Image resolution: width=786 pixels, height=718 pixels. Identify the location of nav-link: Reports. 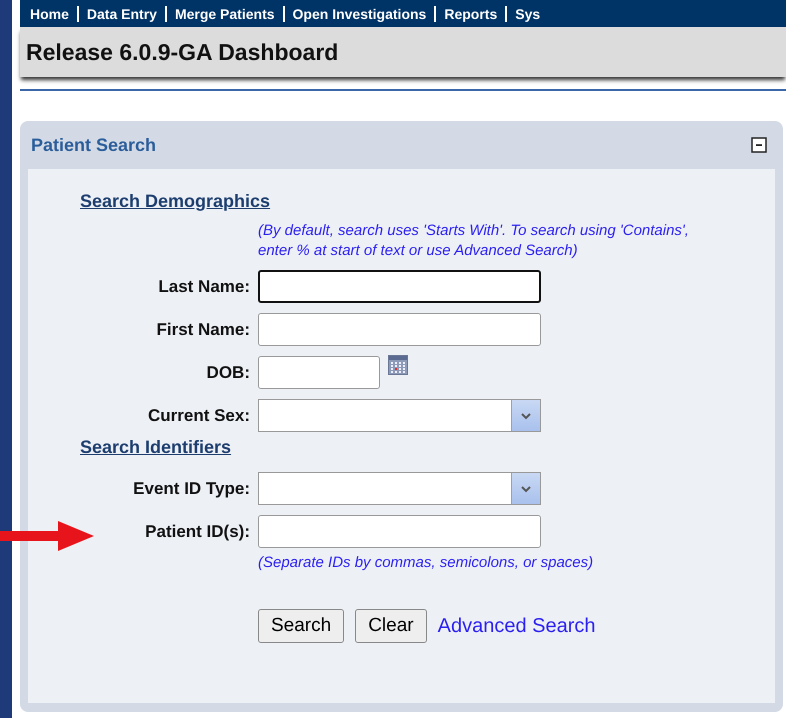
(466, 14).